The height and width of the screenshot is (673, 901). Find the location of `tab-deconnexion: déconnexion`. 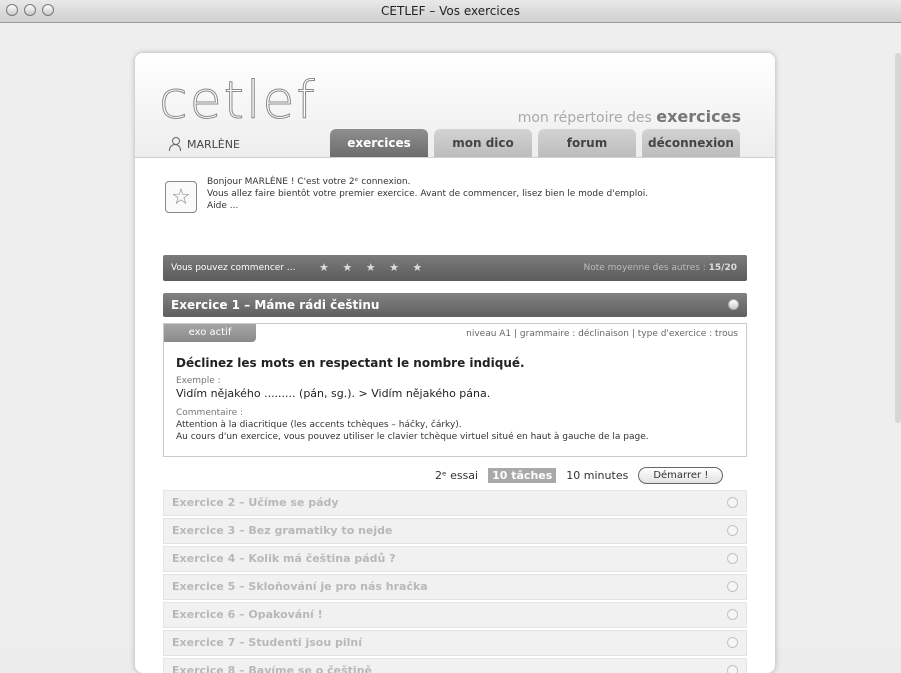

tab-deconnexion: déconnexion is located at coordinates (691, 143).